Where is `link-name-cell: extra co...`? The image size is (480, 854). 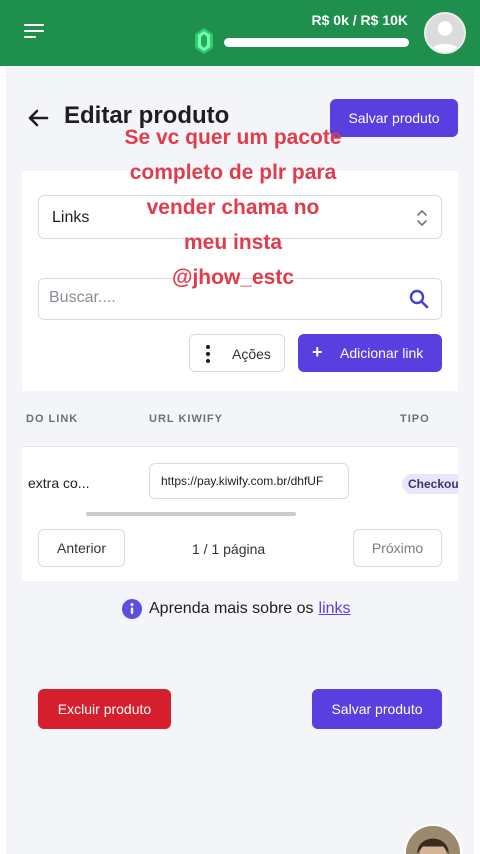 link-name-cell: extra co... is located at coordinates (59, 483).